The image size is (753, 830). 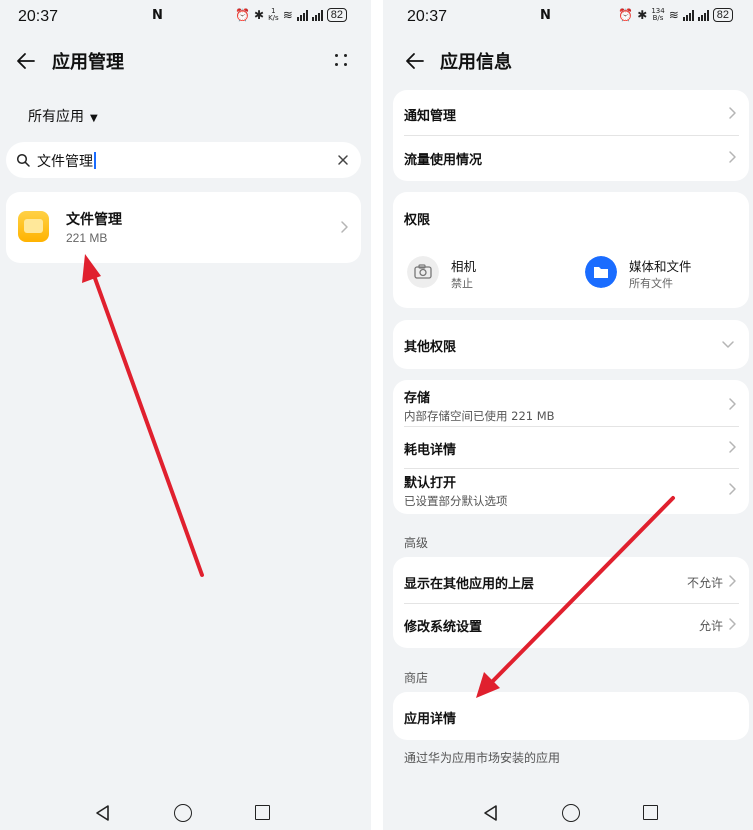 I want to click on search-icon, so click(x=23, y=160).